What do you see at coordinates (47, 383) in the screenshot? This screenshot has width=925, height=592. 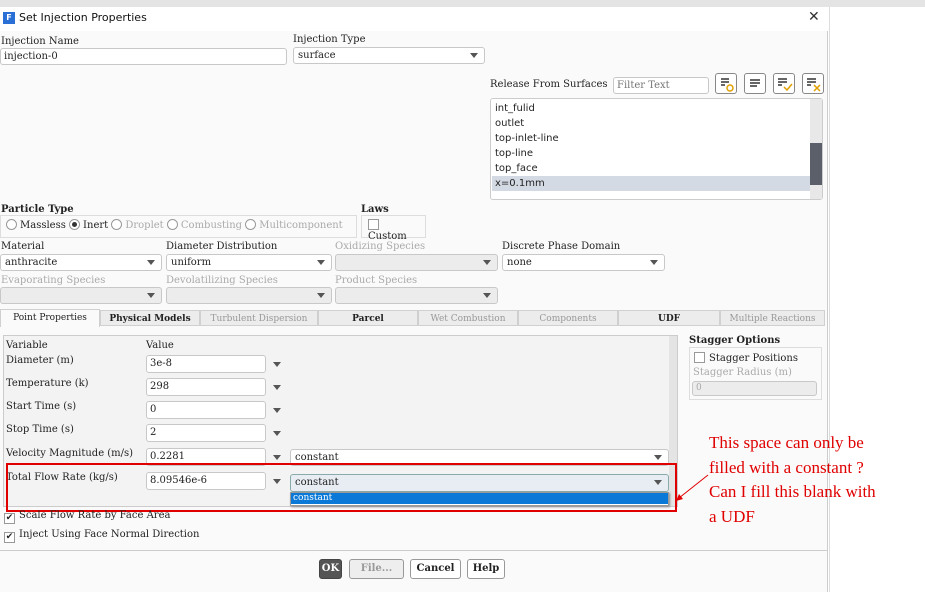 I see `temperature-label: Temperature (k)` at bounding box center [47, 383].